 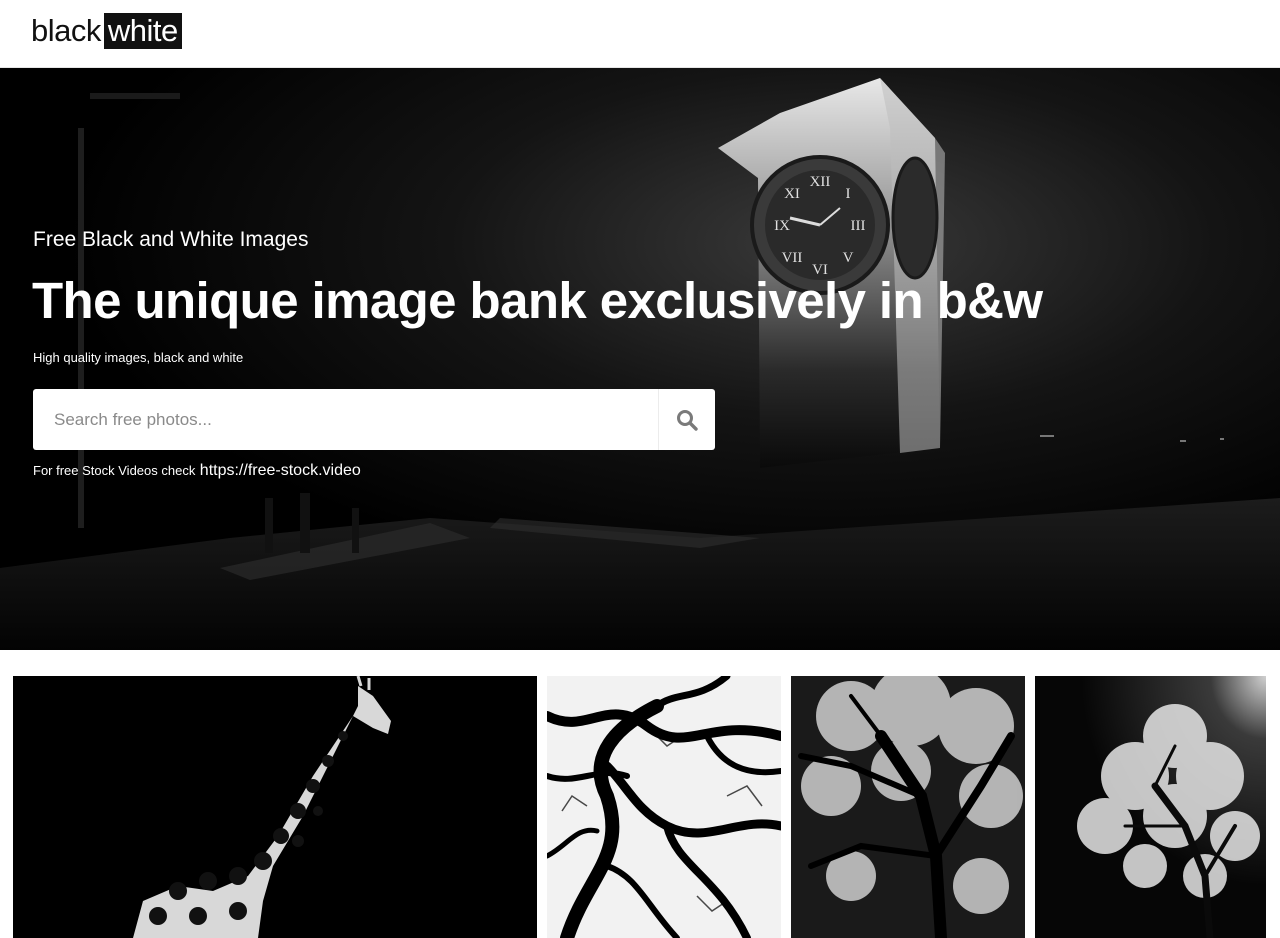 I want to click on svg-text: XI, so click(x=792, y=194).